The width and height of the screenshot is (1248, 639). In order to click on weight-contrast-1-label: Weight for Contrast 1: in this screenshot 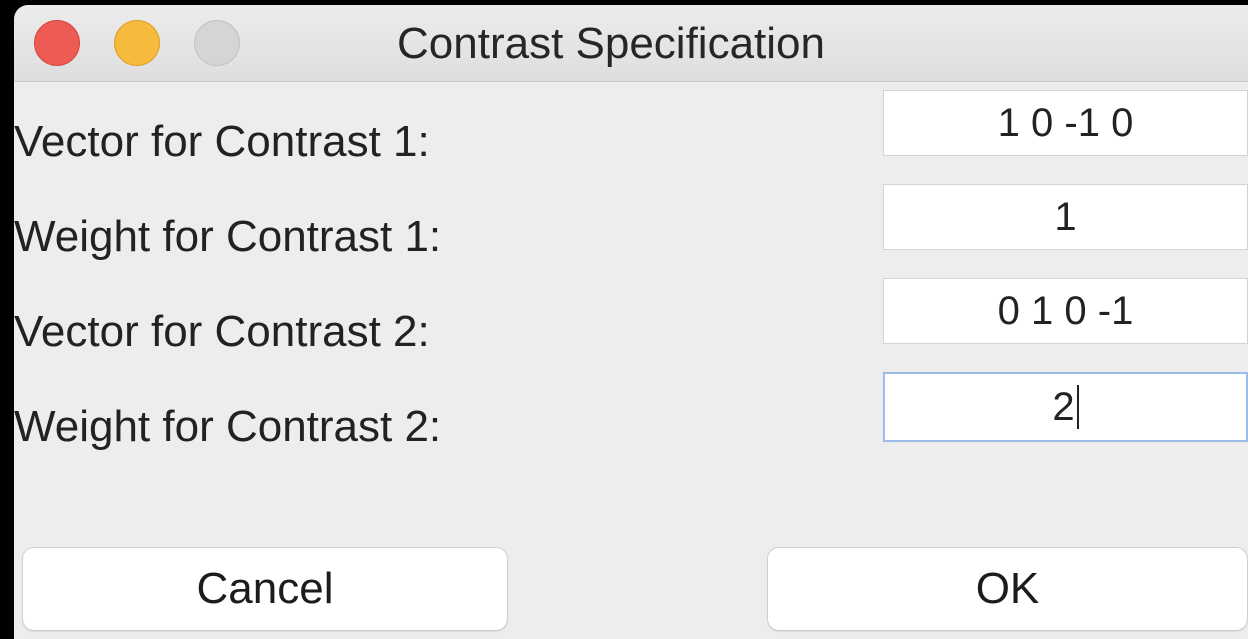, I will do `click(228, 236)`.